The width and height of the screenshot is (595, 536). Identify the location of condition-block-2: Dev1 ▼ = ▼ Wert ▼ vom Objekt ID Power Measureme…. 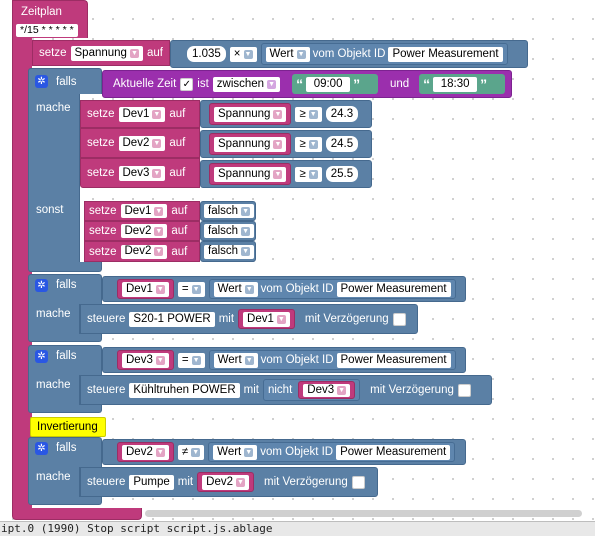
(284, 289).